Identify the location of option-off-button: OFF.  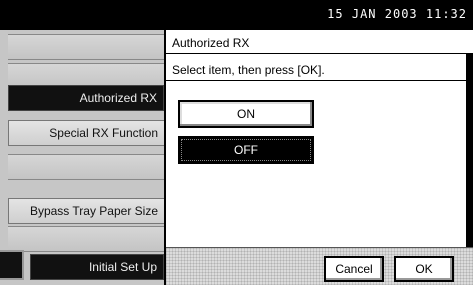
(246, 150).